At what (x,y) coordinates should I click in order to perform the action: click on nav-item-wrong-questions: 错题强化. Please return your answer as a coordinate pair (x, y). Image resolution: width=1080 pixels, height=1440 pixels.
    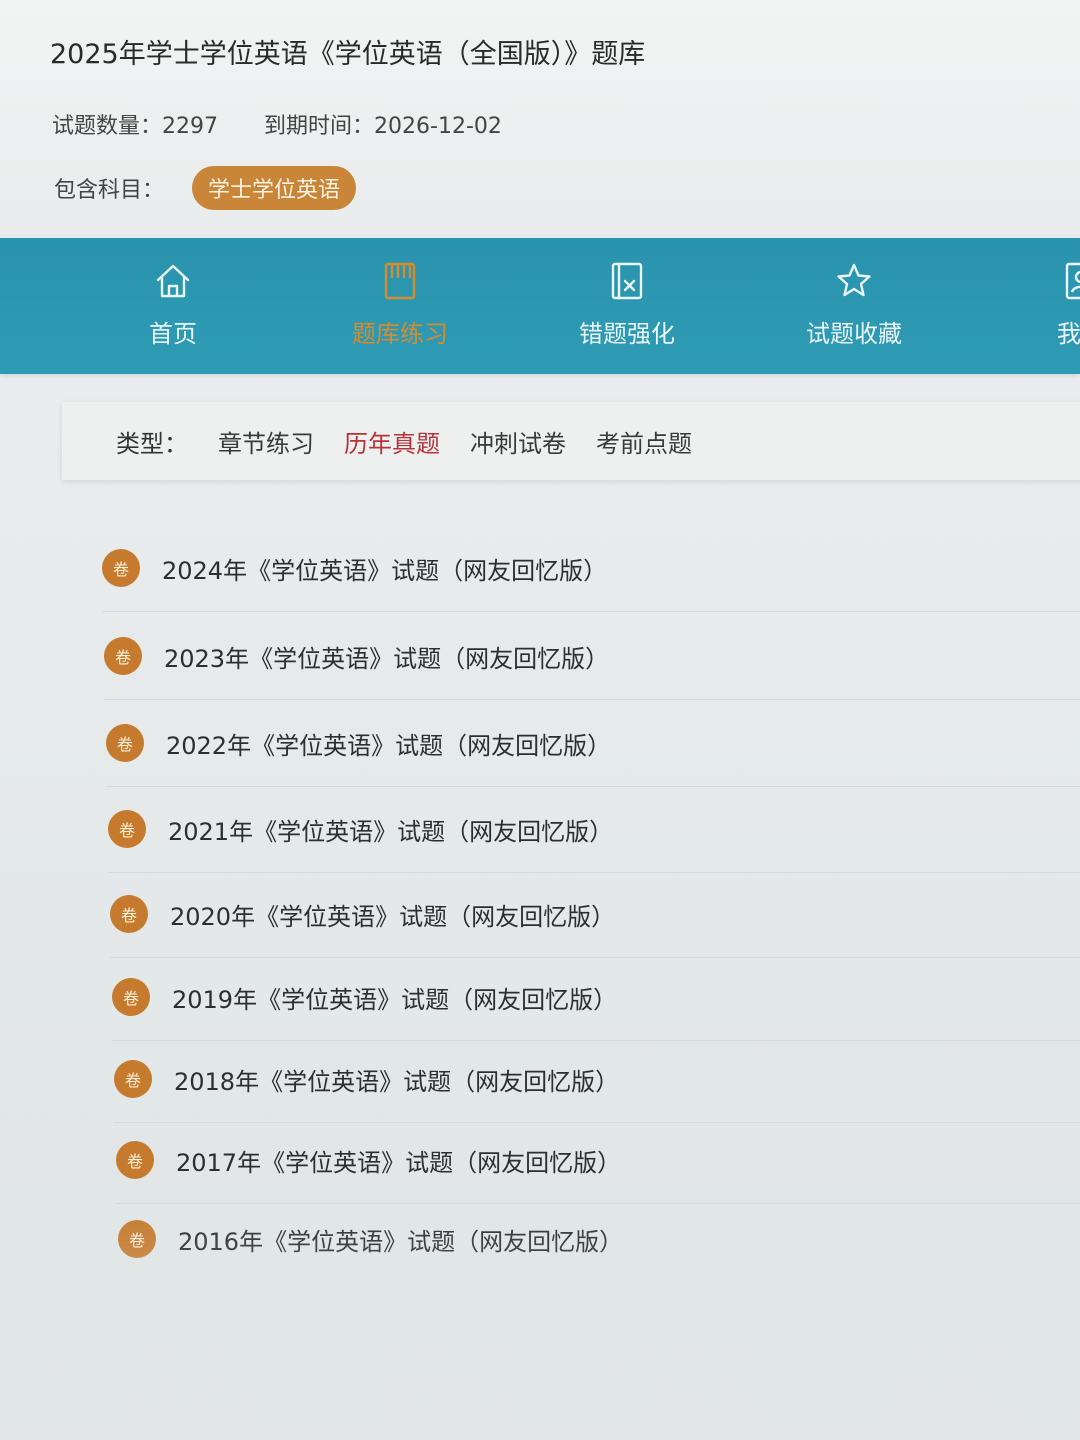
    Looking at the image, I should click on (627, 306).